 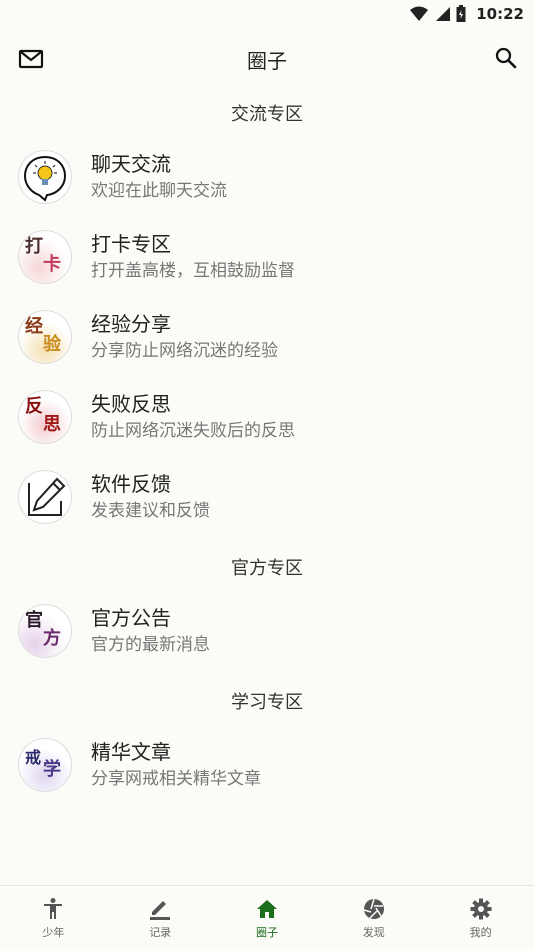 What do you see at coordinates (150, 645) in the screenshot?
I see `item-subtitle: 官方的最新消息` at bounding box center [150, 645].